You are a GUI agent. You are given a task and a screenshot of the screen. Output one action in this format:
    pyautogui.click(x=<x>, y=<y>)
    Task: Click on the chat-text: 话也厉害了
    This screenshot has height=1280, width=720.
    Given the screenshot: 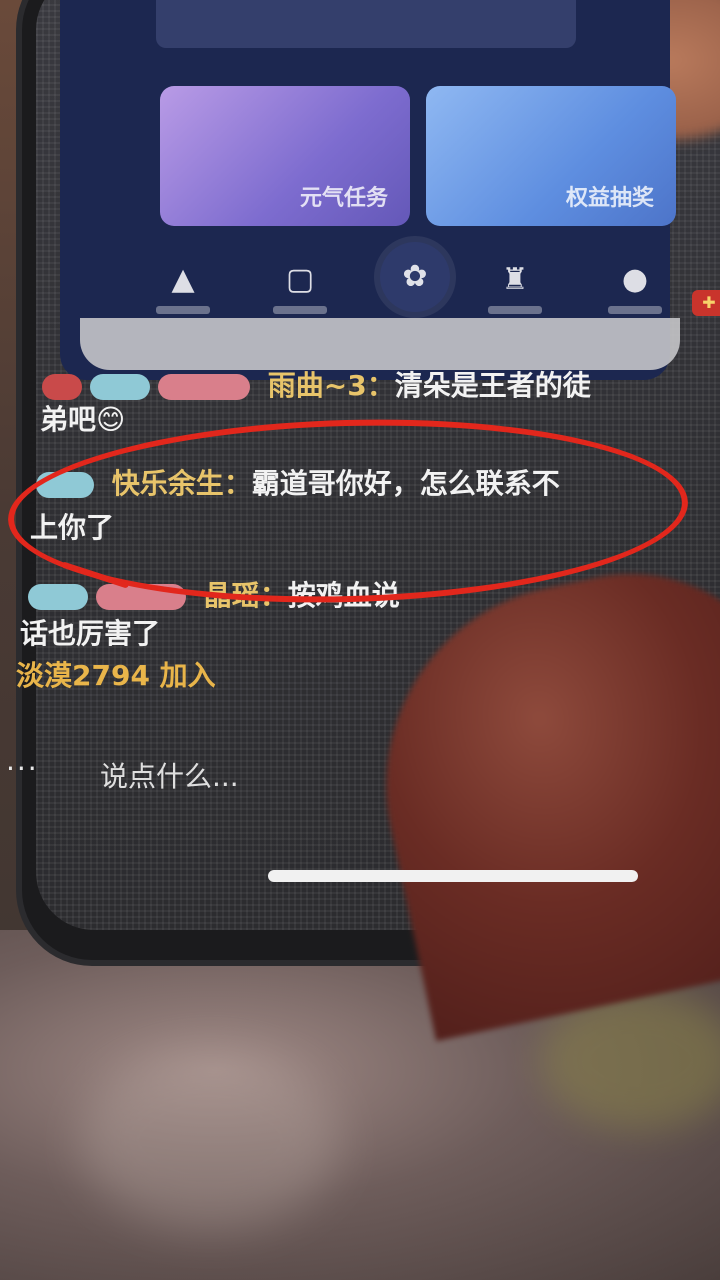 What is the action you would take?
    pyautogui.click(x=90, y=633)
    